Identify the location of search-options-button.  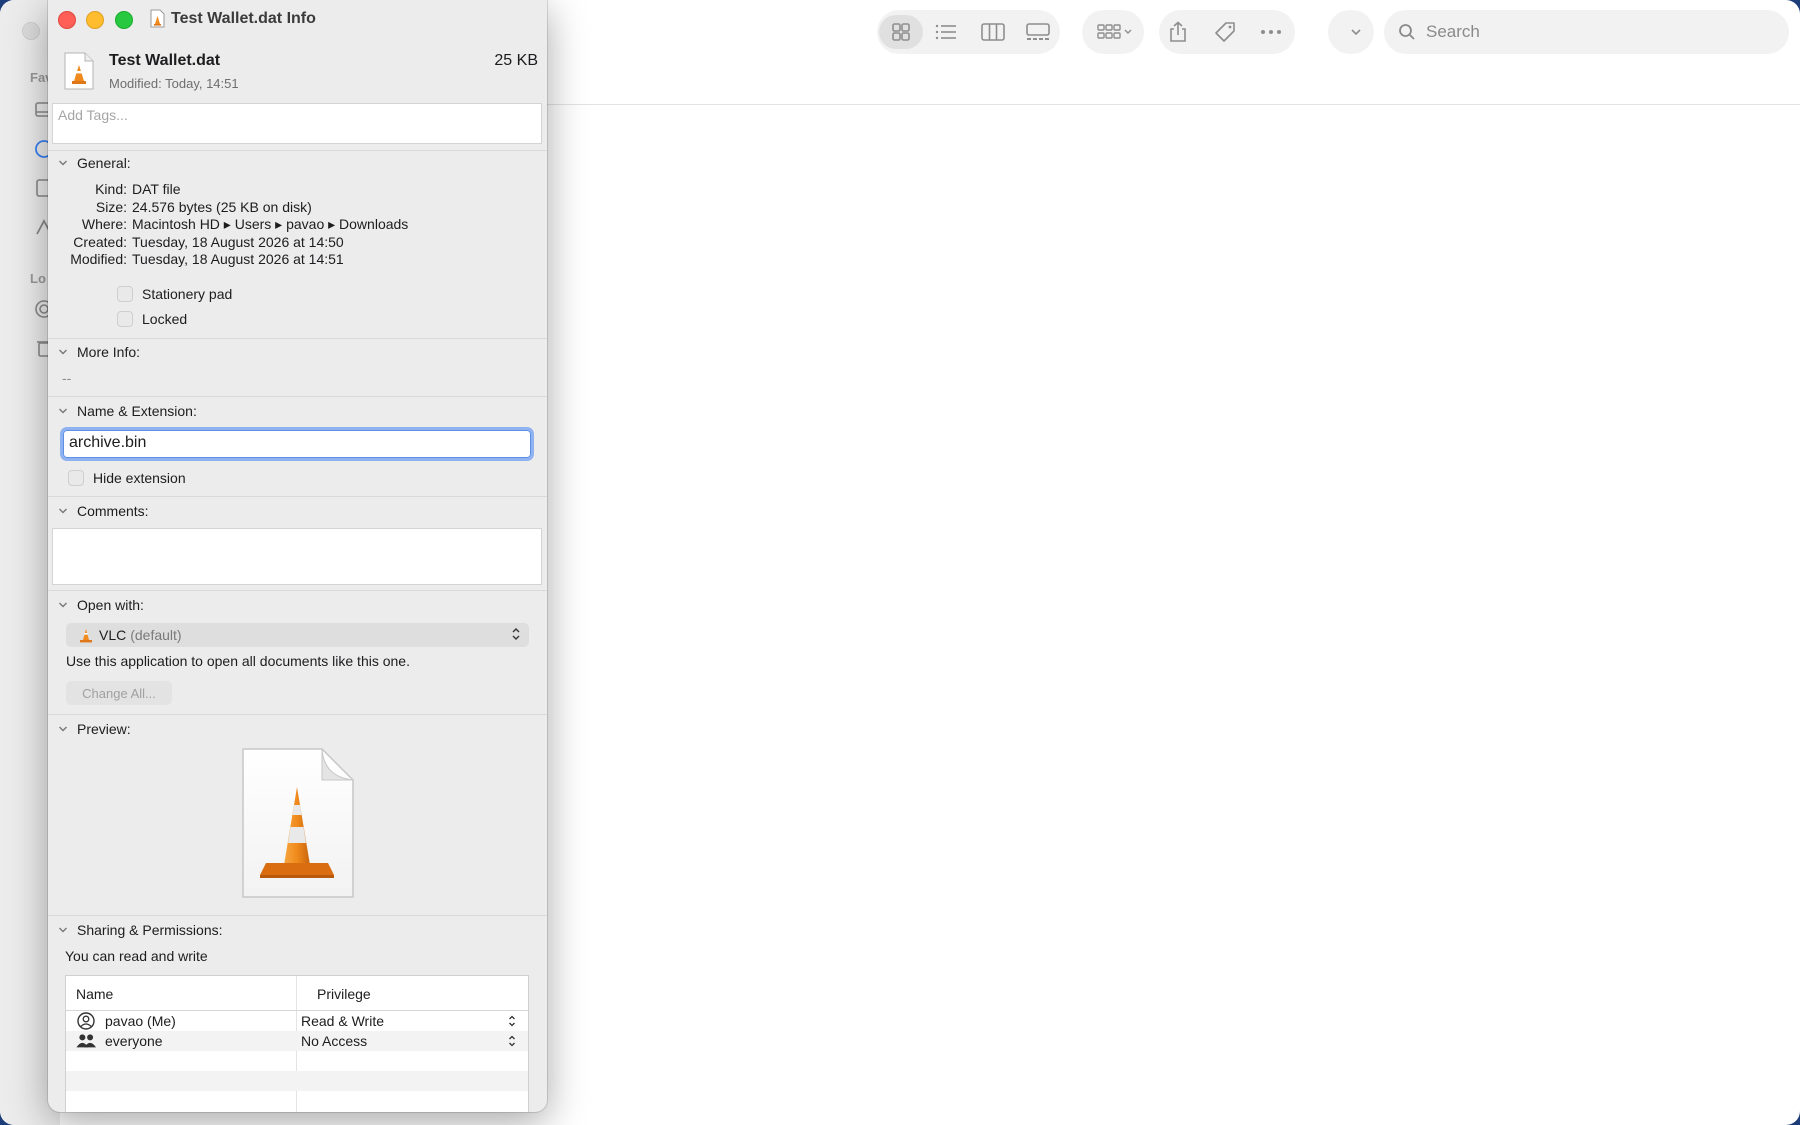
(1356, 32).